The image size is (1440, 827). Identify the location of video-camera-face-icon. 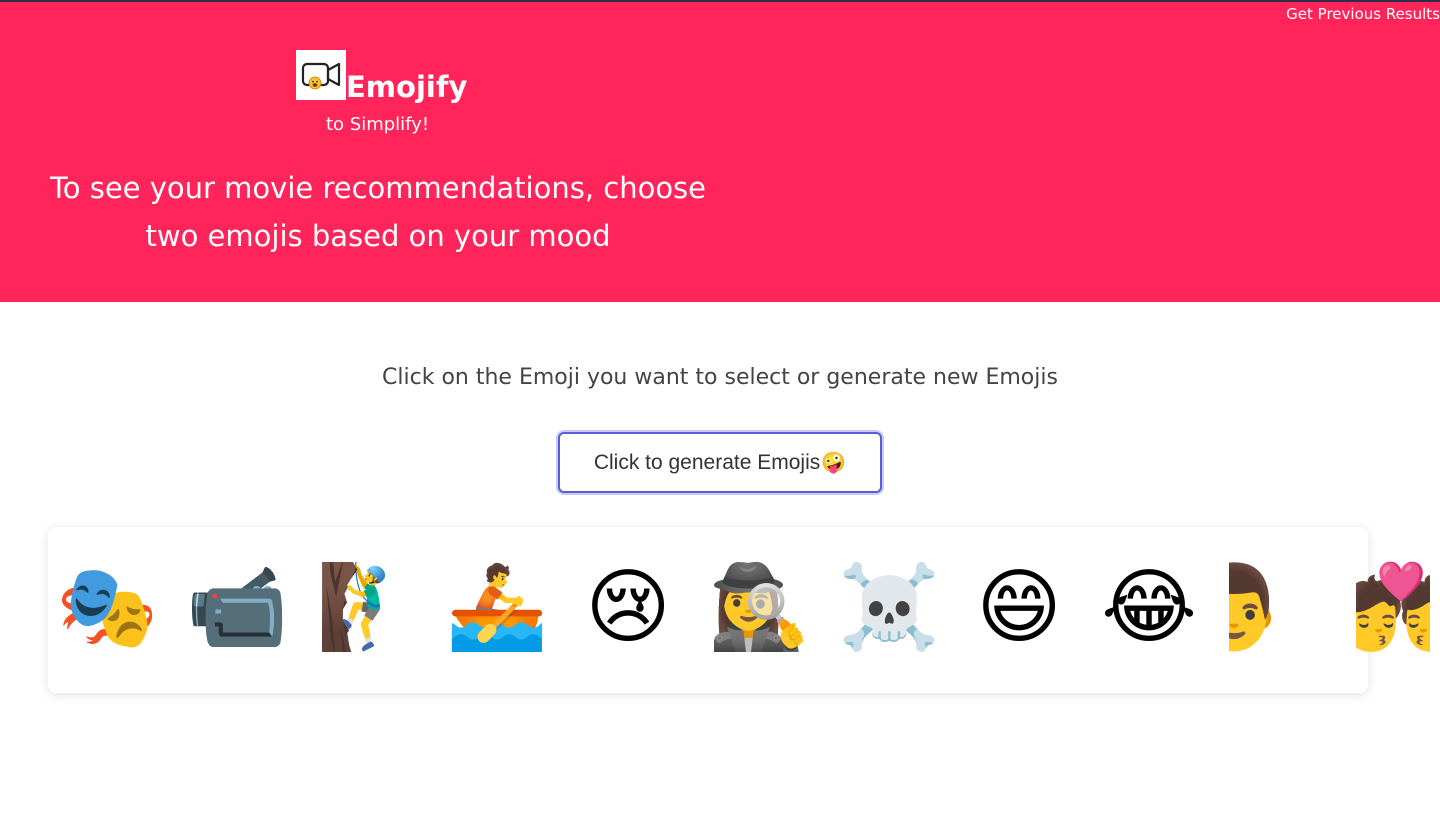
(321, 76).